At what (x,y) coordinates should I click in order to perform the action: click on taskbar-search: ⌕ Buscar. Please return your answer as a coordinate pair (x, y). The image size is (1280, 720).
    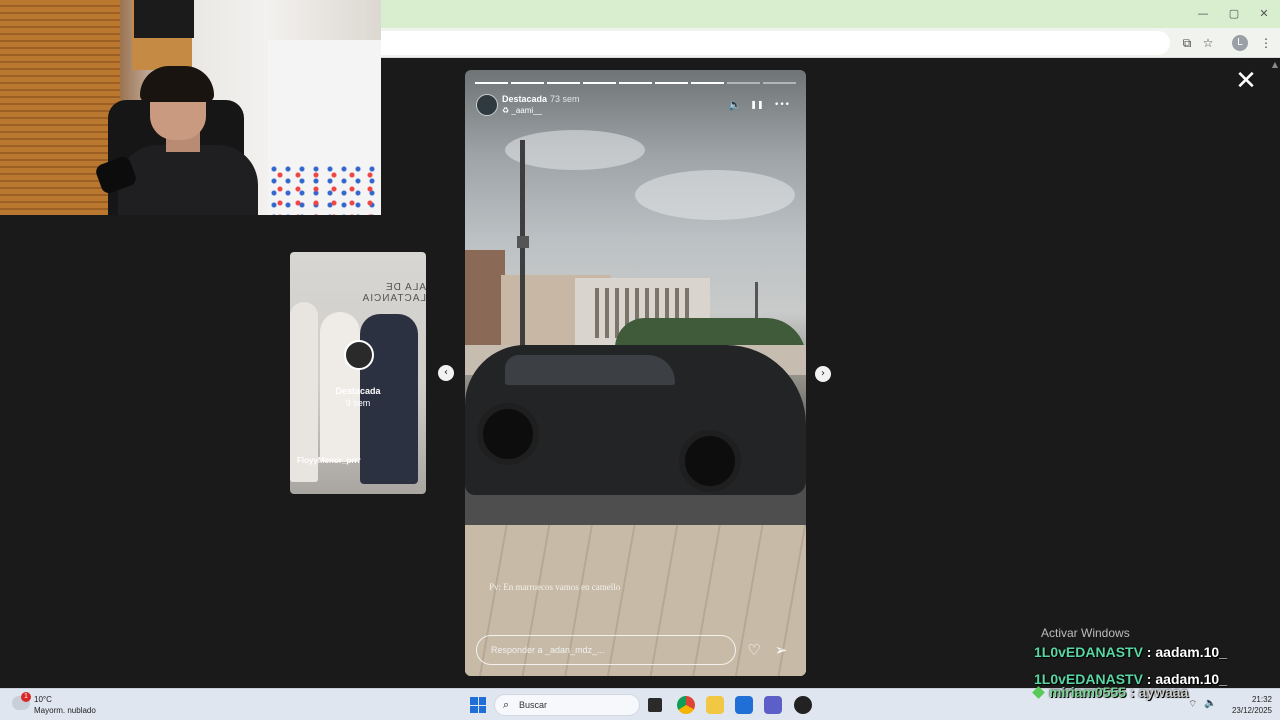
    Looking at the image, I should click on (567, 705).